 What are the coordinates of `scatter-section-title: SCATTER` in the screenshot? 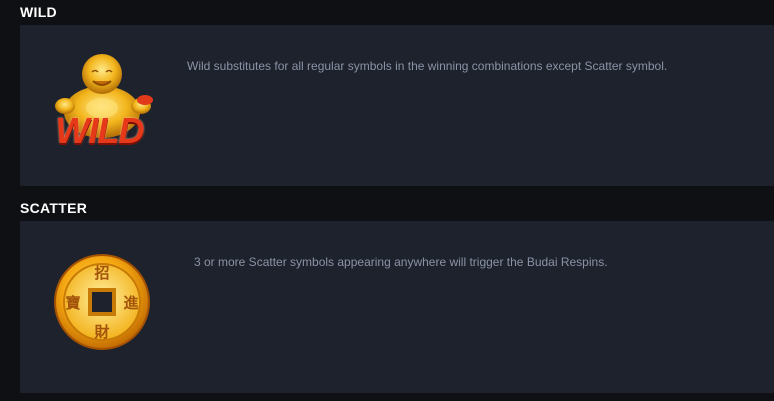 It's located at (54, 208).